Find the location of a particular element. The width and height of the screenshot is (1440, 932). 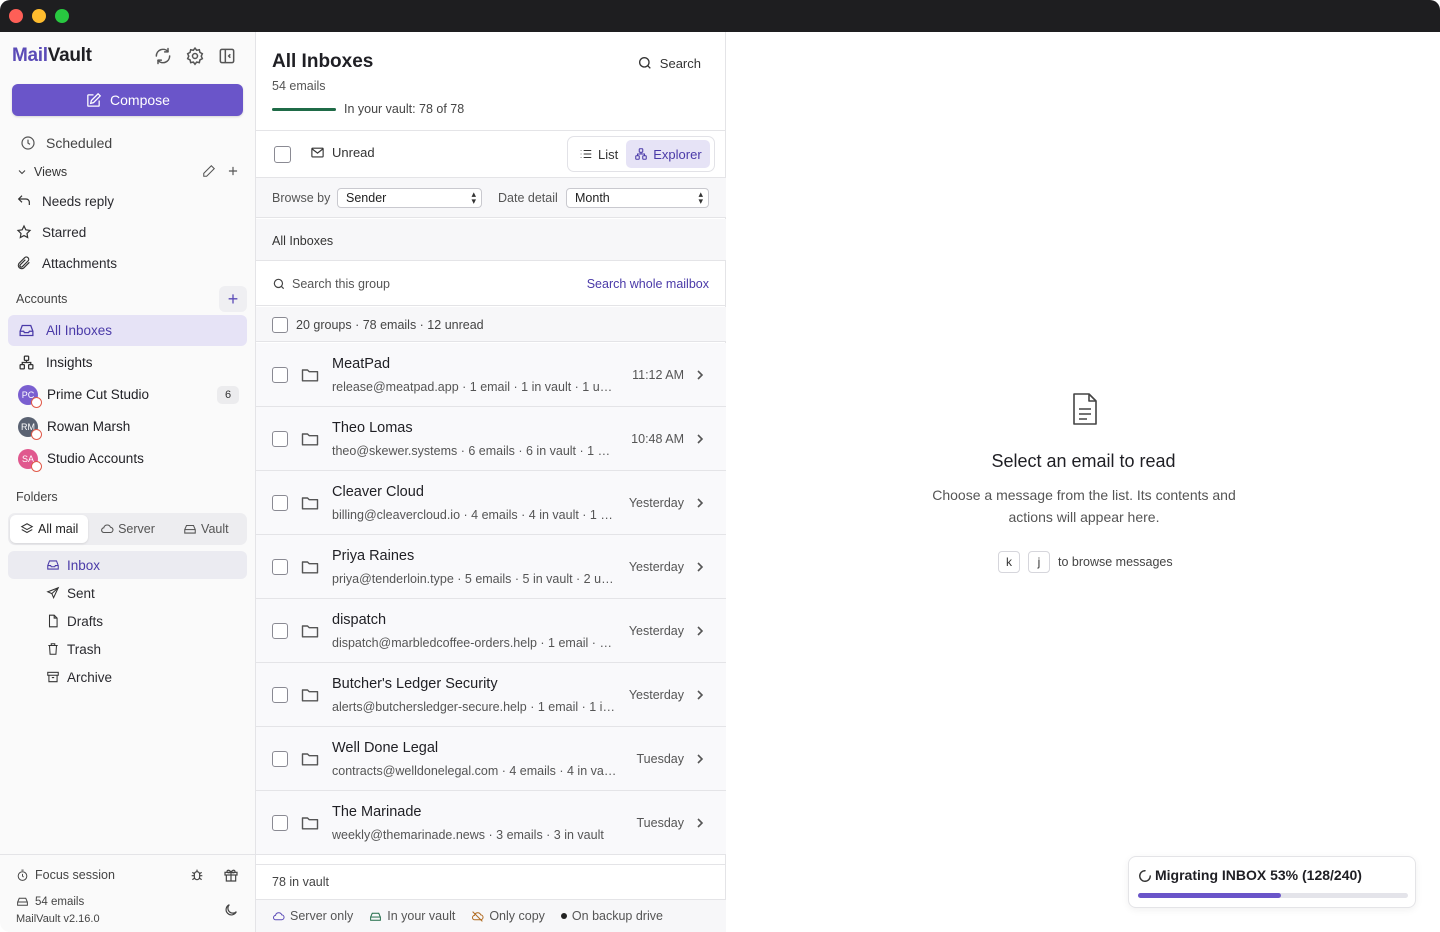

gear-icon is located at coordinates (195, 56).